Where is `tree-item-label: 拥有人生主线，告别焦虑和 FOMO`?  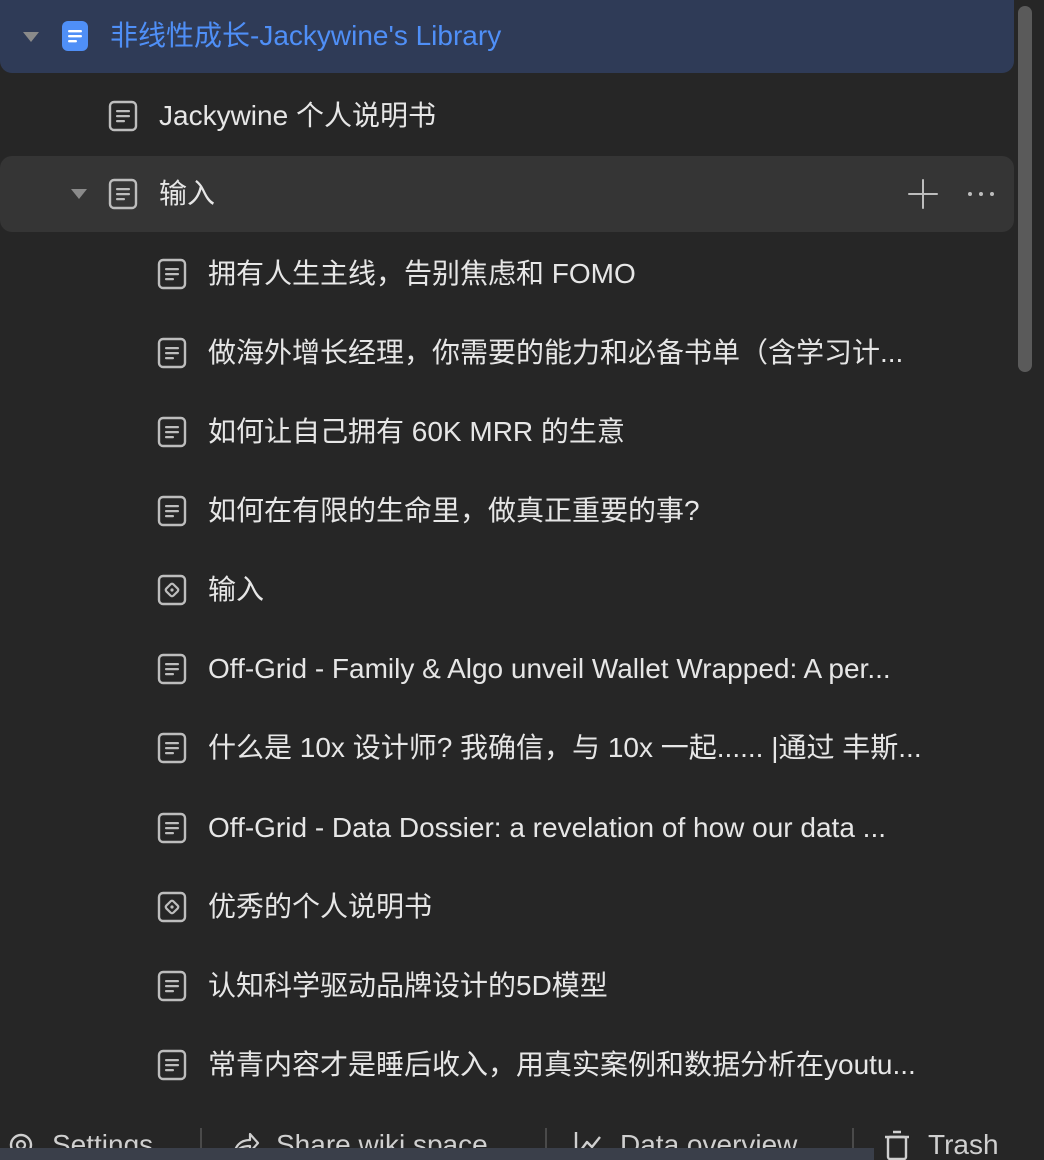 tree-item-label: 拥有人生主线，告别焦虑和 FOMO is located at coordinates (422, 273).